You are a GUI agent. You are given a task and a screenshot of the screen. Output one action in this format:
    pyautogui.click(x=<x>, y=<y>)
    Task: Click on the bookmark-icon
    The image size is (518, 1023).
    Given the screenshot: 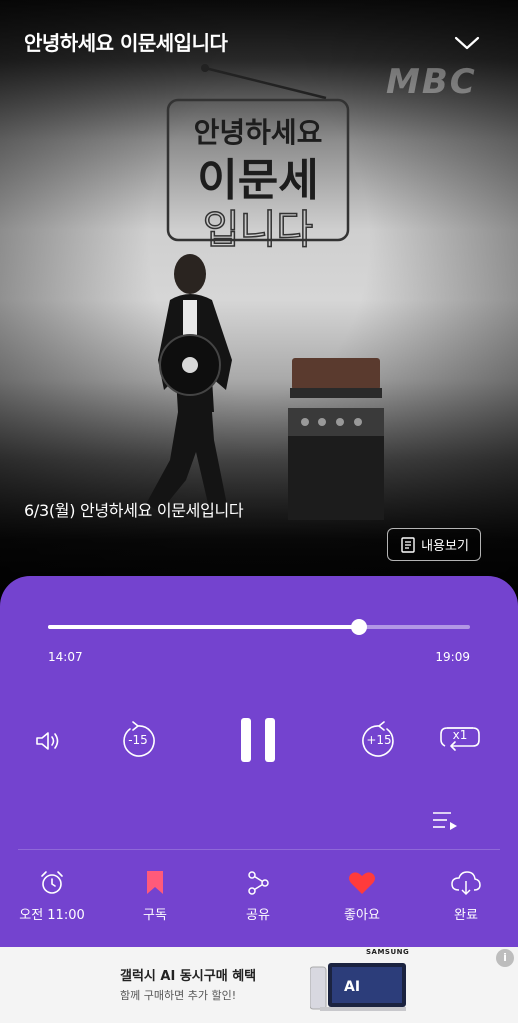 What is the action you would take?
    pyautogui.click(x=155, y=882)
    